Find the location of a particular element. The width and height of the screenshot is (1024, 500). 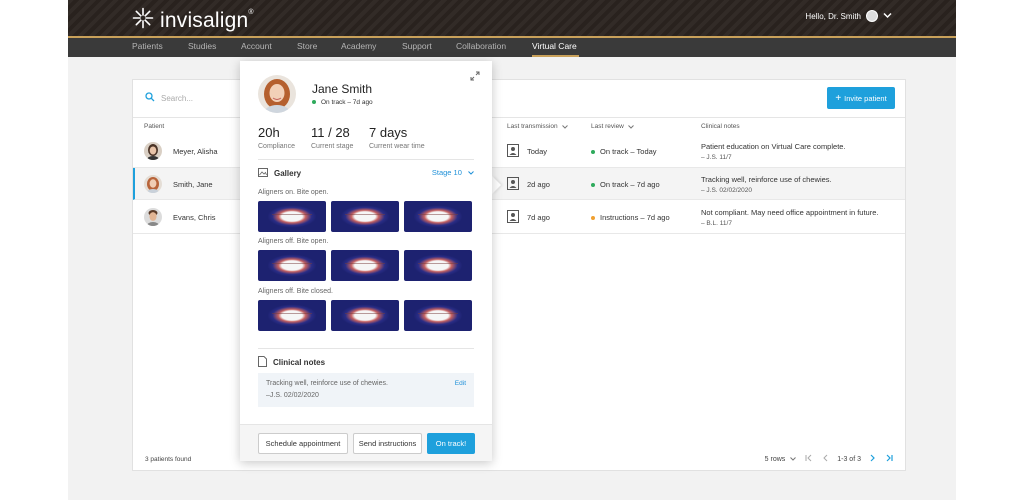

patient-photo is located at coordinates (277, 94).